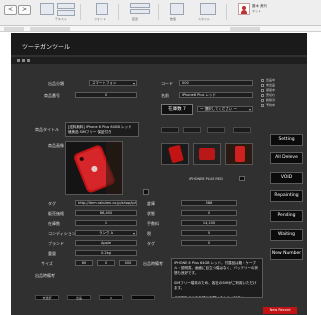 This screenshot has width=321, height=315. I want to click on number-format-icon, so click(177, 9).